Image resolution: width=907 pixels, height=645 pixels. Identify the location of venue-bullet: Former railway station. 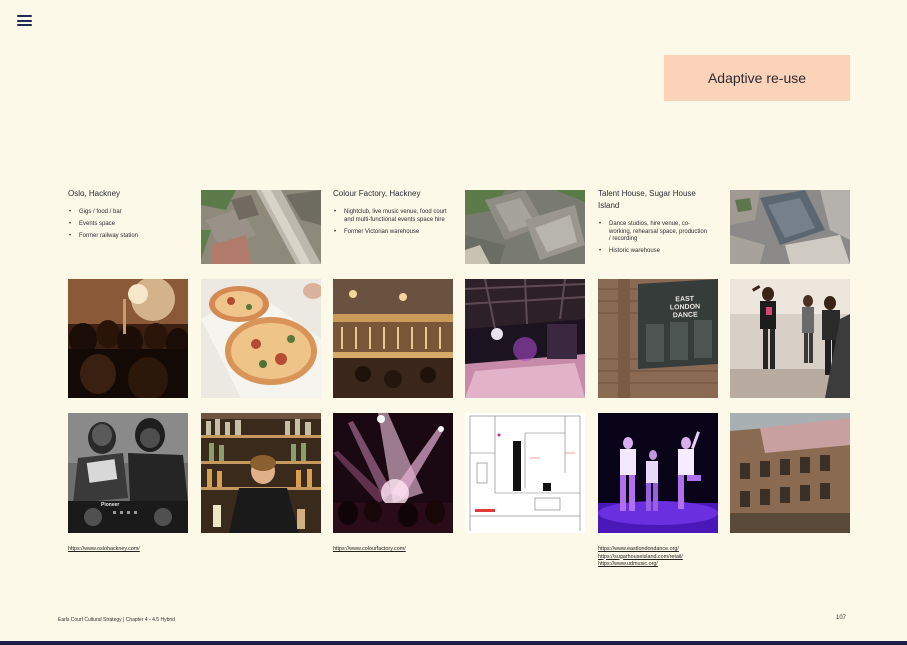
(129, 237).